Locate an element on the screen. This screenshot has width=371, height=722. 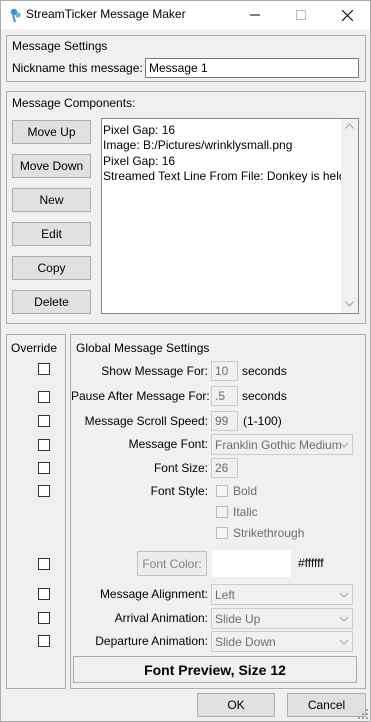
override-font-checkbox is located at coordinates (44, 445).